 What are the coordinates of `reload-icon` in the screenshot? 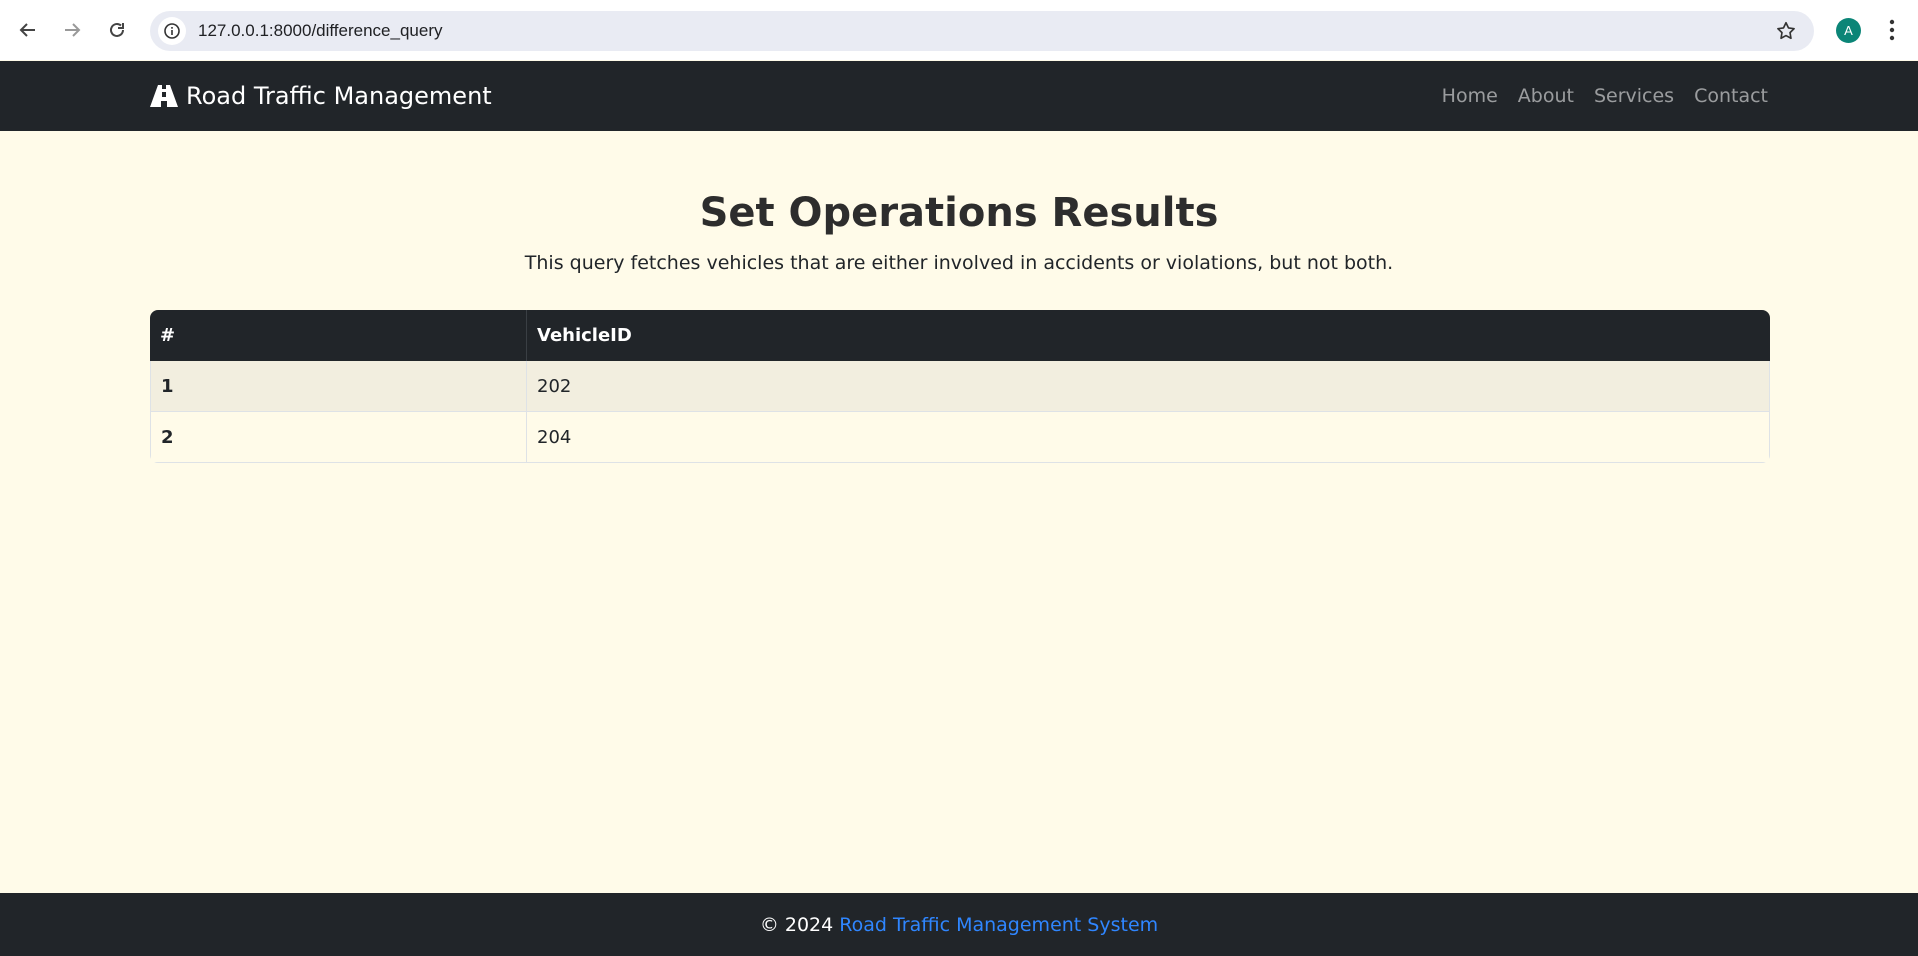 It's located at (117, 29).